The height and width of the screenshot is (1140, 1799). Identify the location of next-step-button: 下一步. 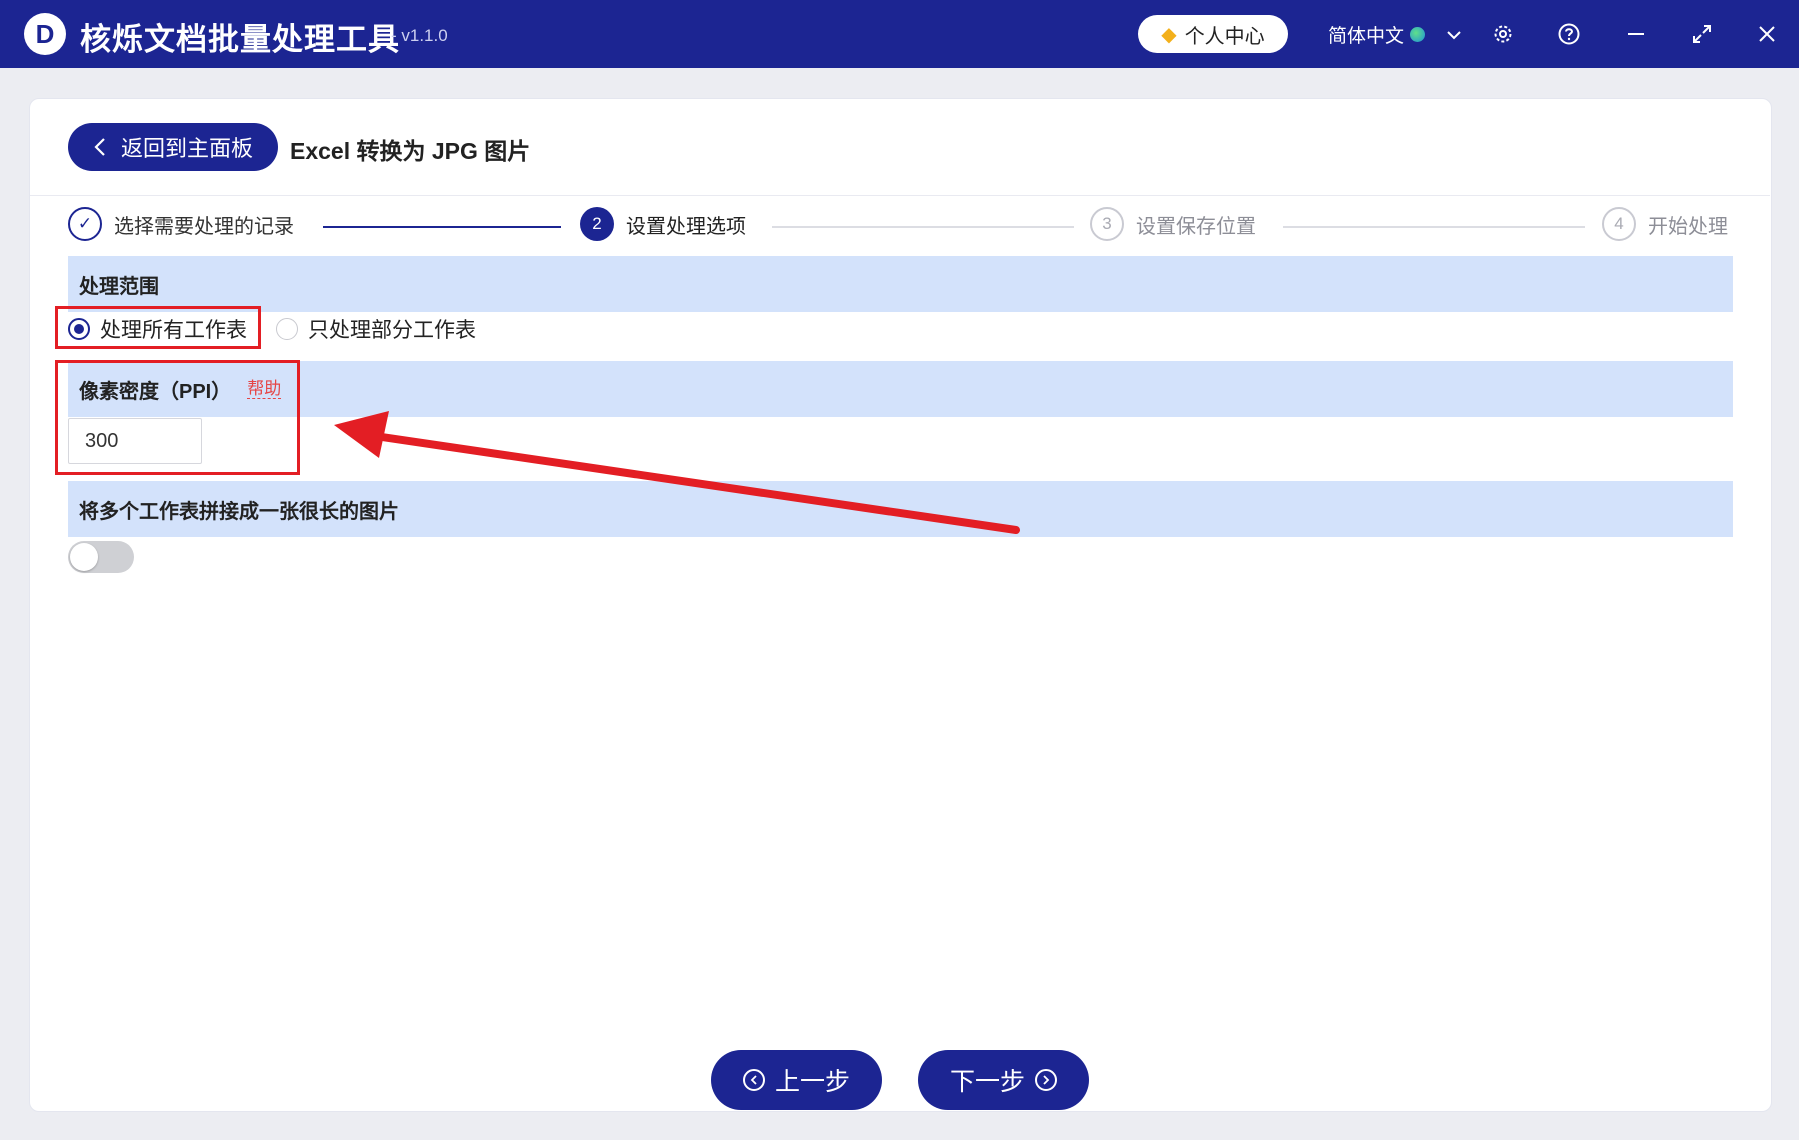
(1003, 1080).